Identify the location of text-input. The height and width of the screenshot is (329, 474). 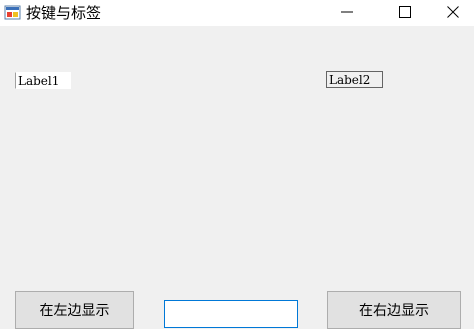
(231, 314).